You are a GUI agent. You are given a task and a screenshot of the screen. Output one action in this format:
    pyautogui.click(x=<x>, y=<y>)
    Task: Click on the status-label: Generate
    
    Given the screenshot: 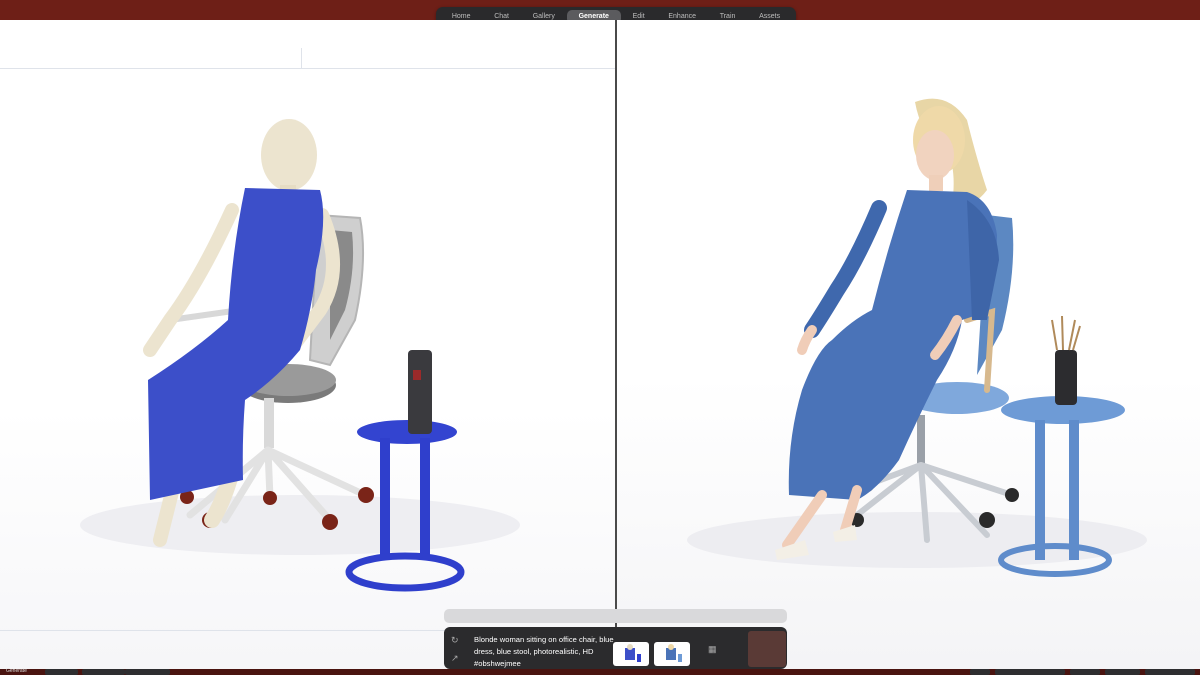 What is the action you would take?
    pyautogui.click(x=16, y=671)
    